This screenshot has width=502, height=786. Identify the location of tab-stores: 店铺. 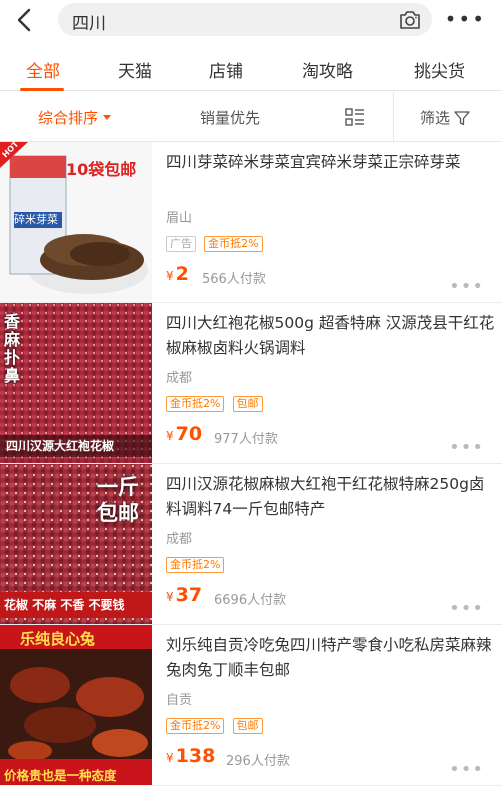
(226, 69).